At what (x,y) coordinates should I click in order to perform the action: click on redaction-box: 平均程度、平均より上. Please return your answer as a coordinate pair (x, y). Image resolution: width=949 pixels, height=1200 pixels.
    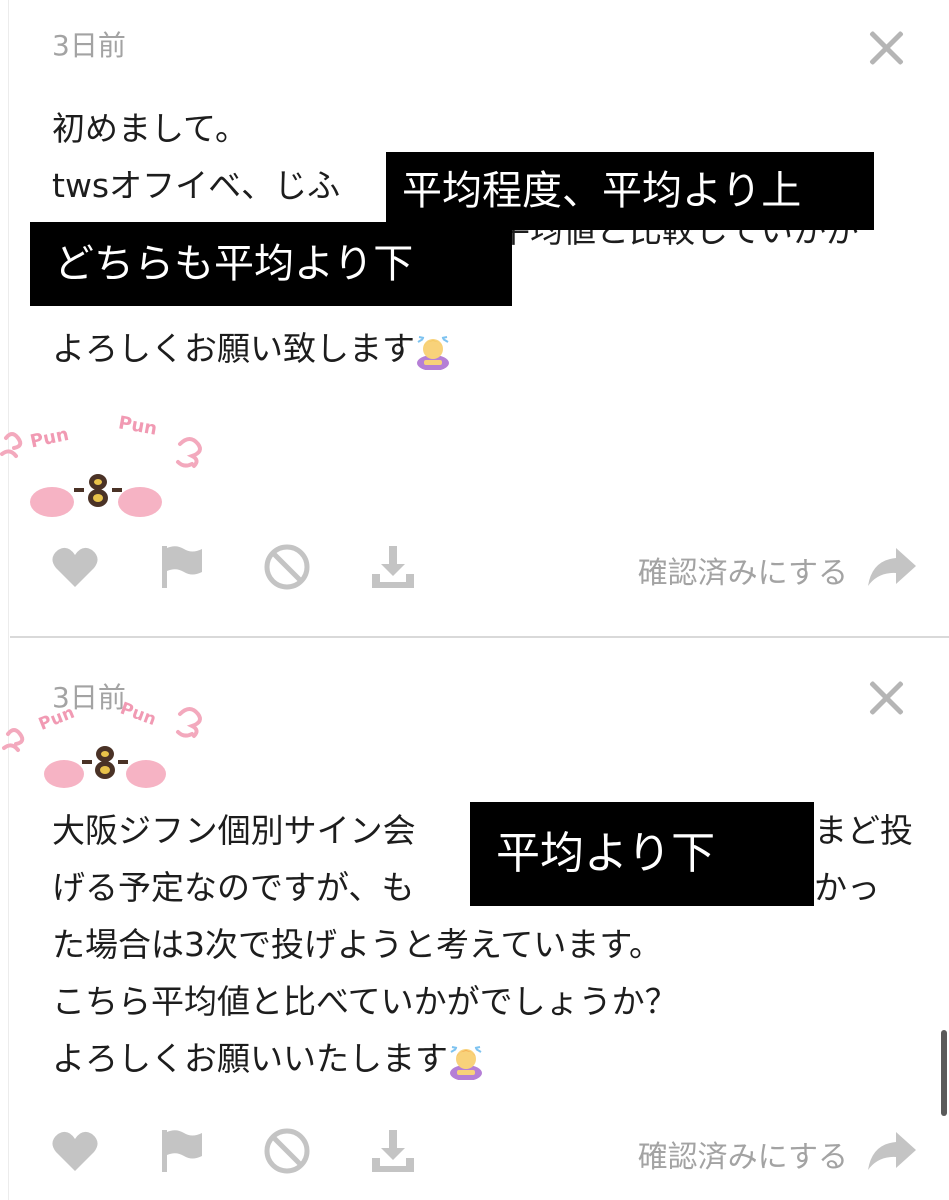
    Looking at the image, I should click on (630, 191).